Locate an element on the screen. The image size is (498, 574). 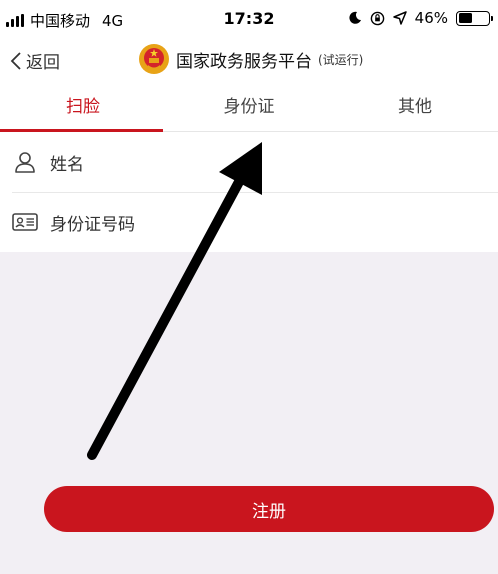
status-right: 46% is located at coordinates (420, 18).